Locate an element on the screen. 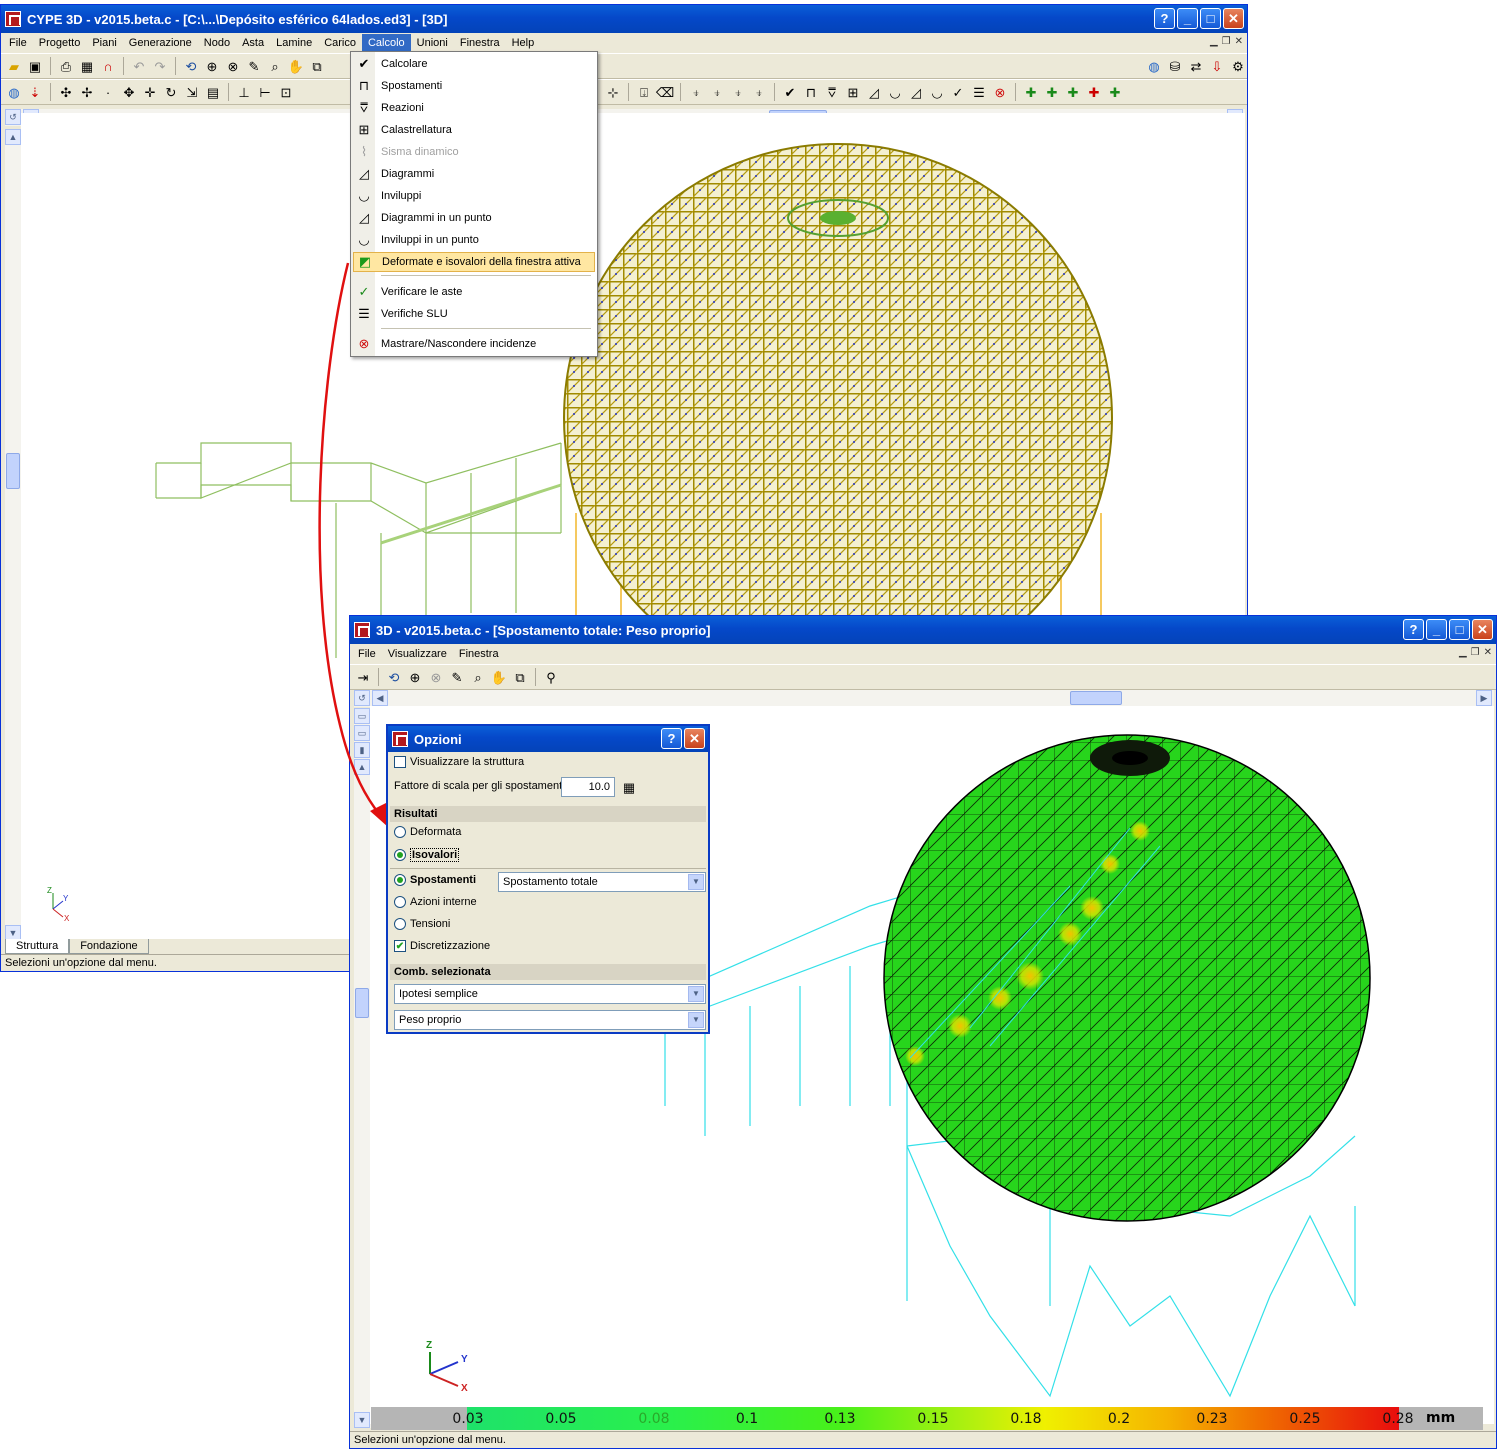  menu-generazione: Generazione is located at coordinates (160, 43).